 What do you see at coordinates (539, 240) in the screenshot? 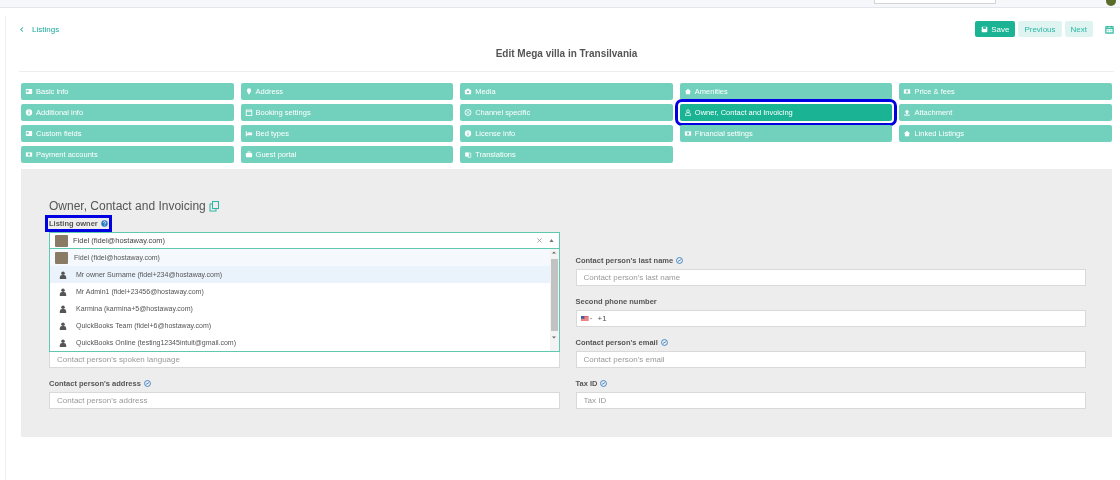
I see `close-icon` at bounding box center [539, 240].